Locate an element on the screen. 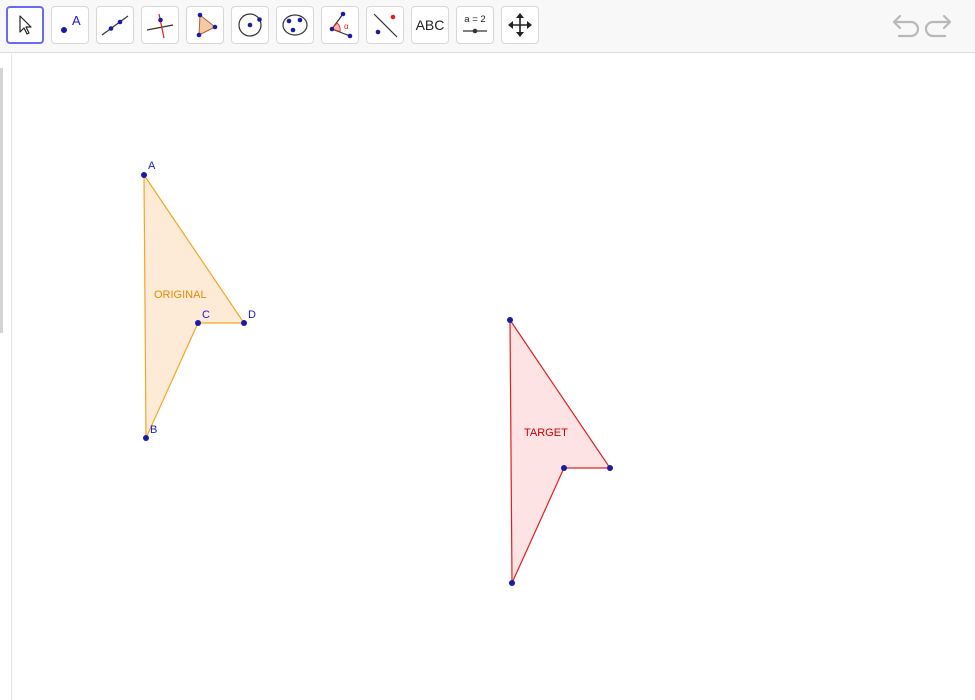  four-way-arrows-icon is located at coordinates (520, 25).